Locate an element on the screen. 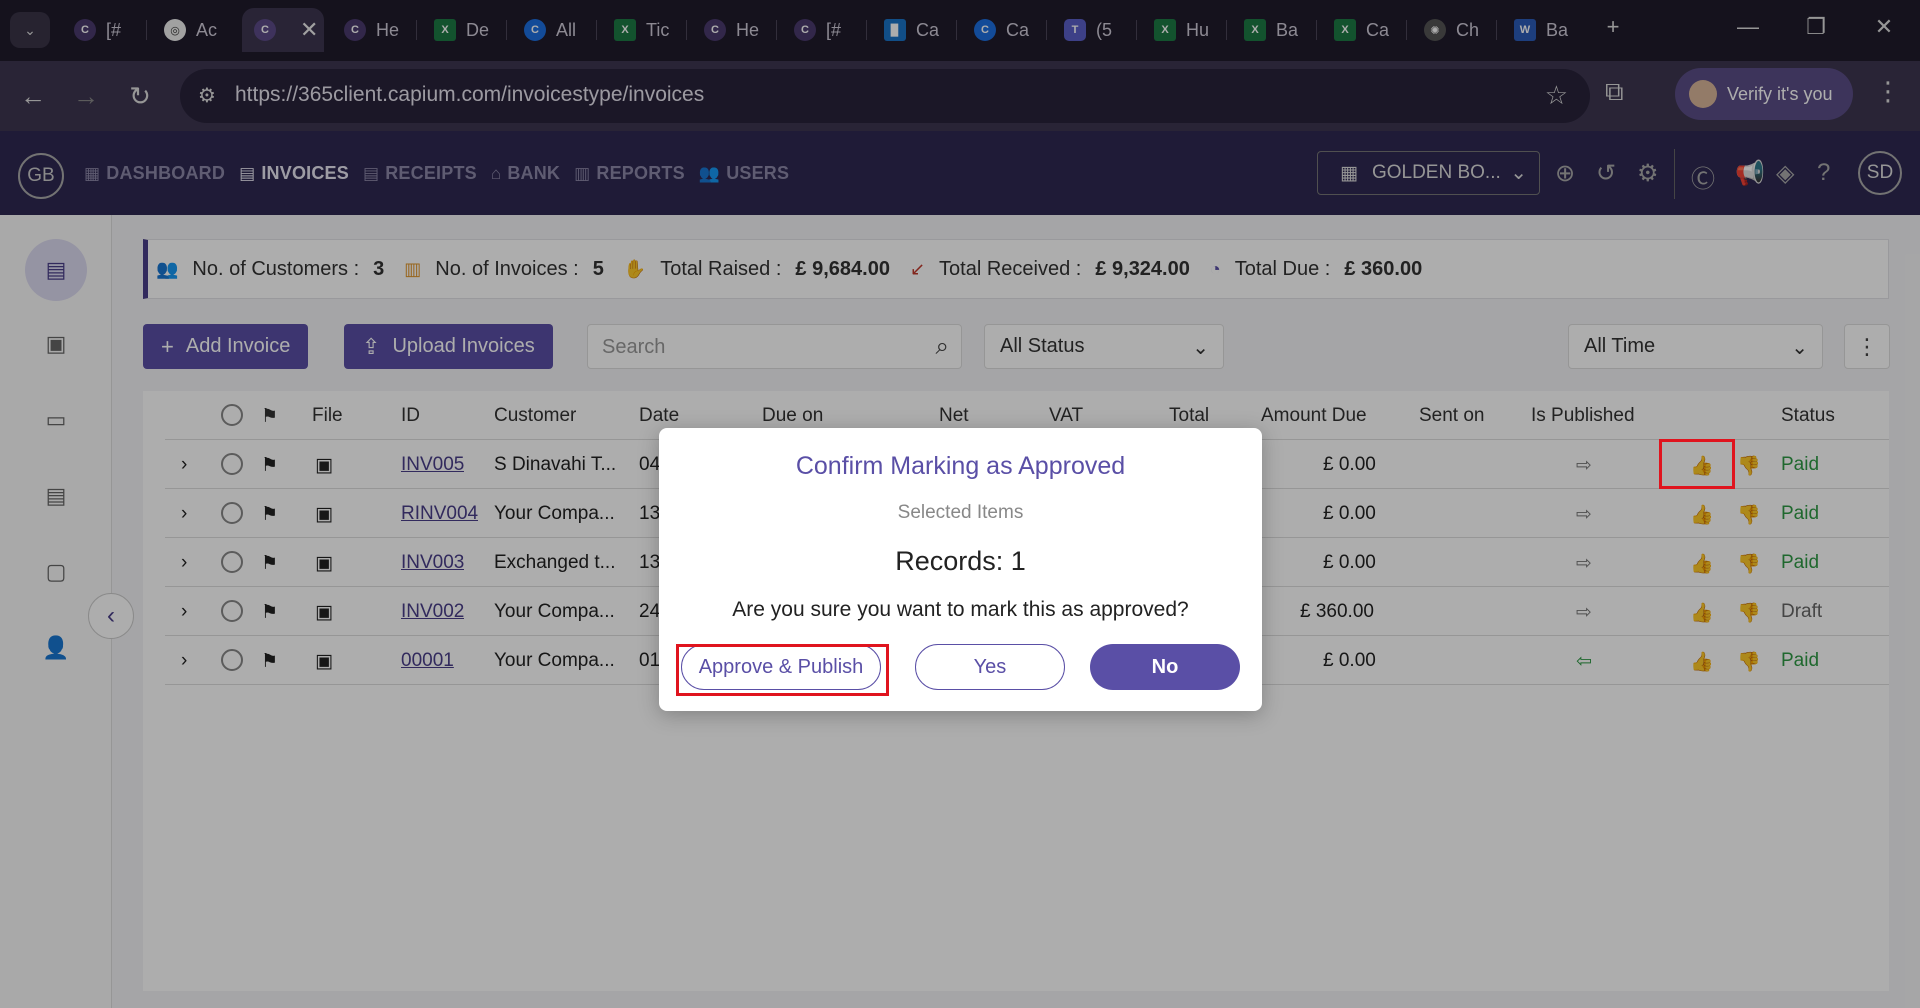 The height and width of the screenshot is (1008, 1920). dialog-title: Confirm Marking as Approved is located at coordinates (960, 466).